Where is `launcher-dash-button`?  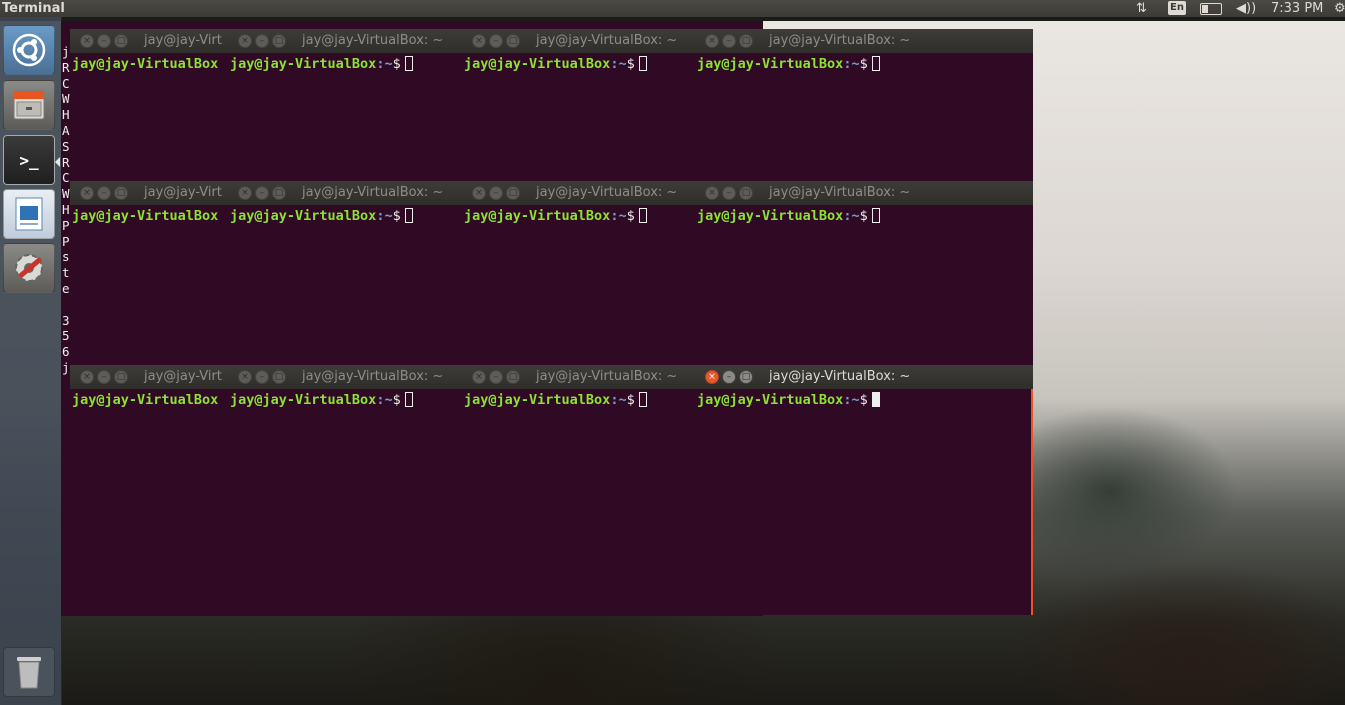 launcher-dash-button is located at coordinates (29, 50).